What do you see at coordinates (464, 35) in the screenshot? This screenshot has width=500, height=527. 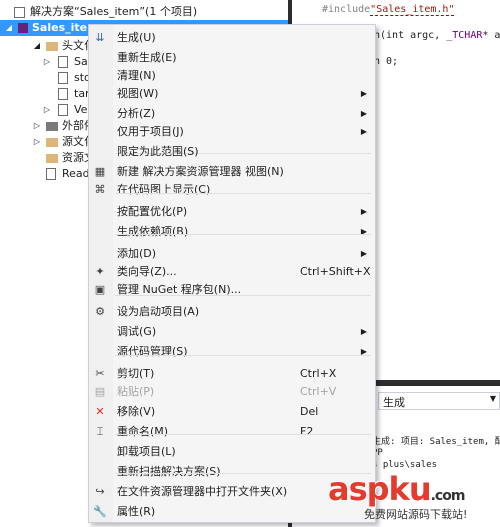 I see `code-token: _TCHAR` at bounding box center [464, 35].